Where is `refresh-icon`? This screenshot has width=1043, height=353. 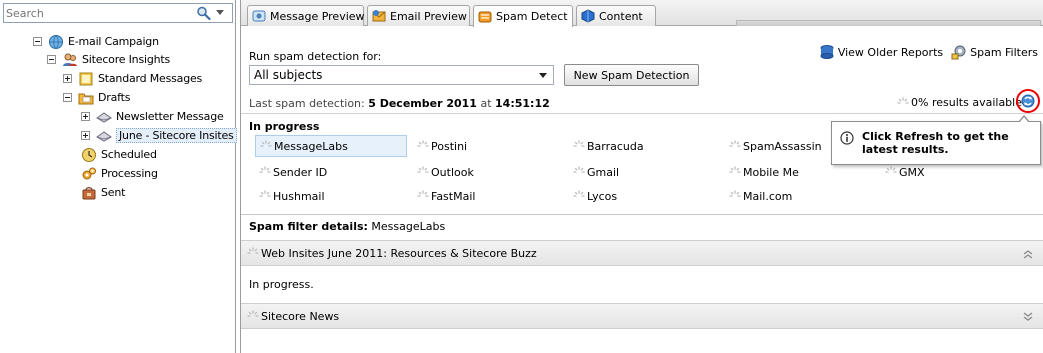
refresh-icon is located at coordinates (1028, 101).